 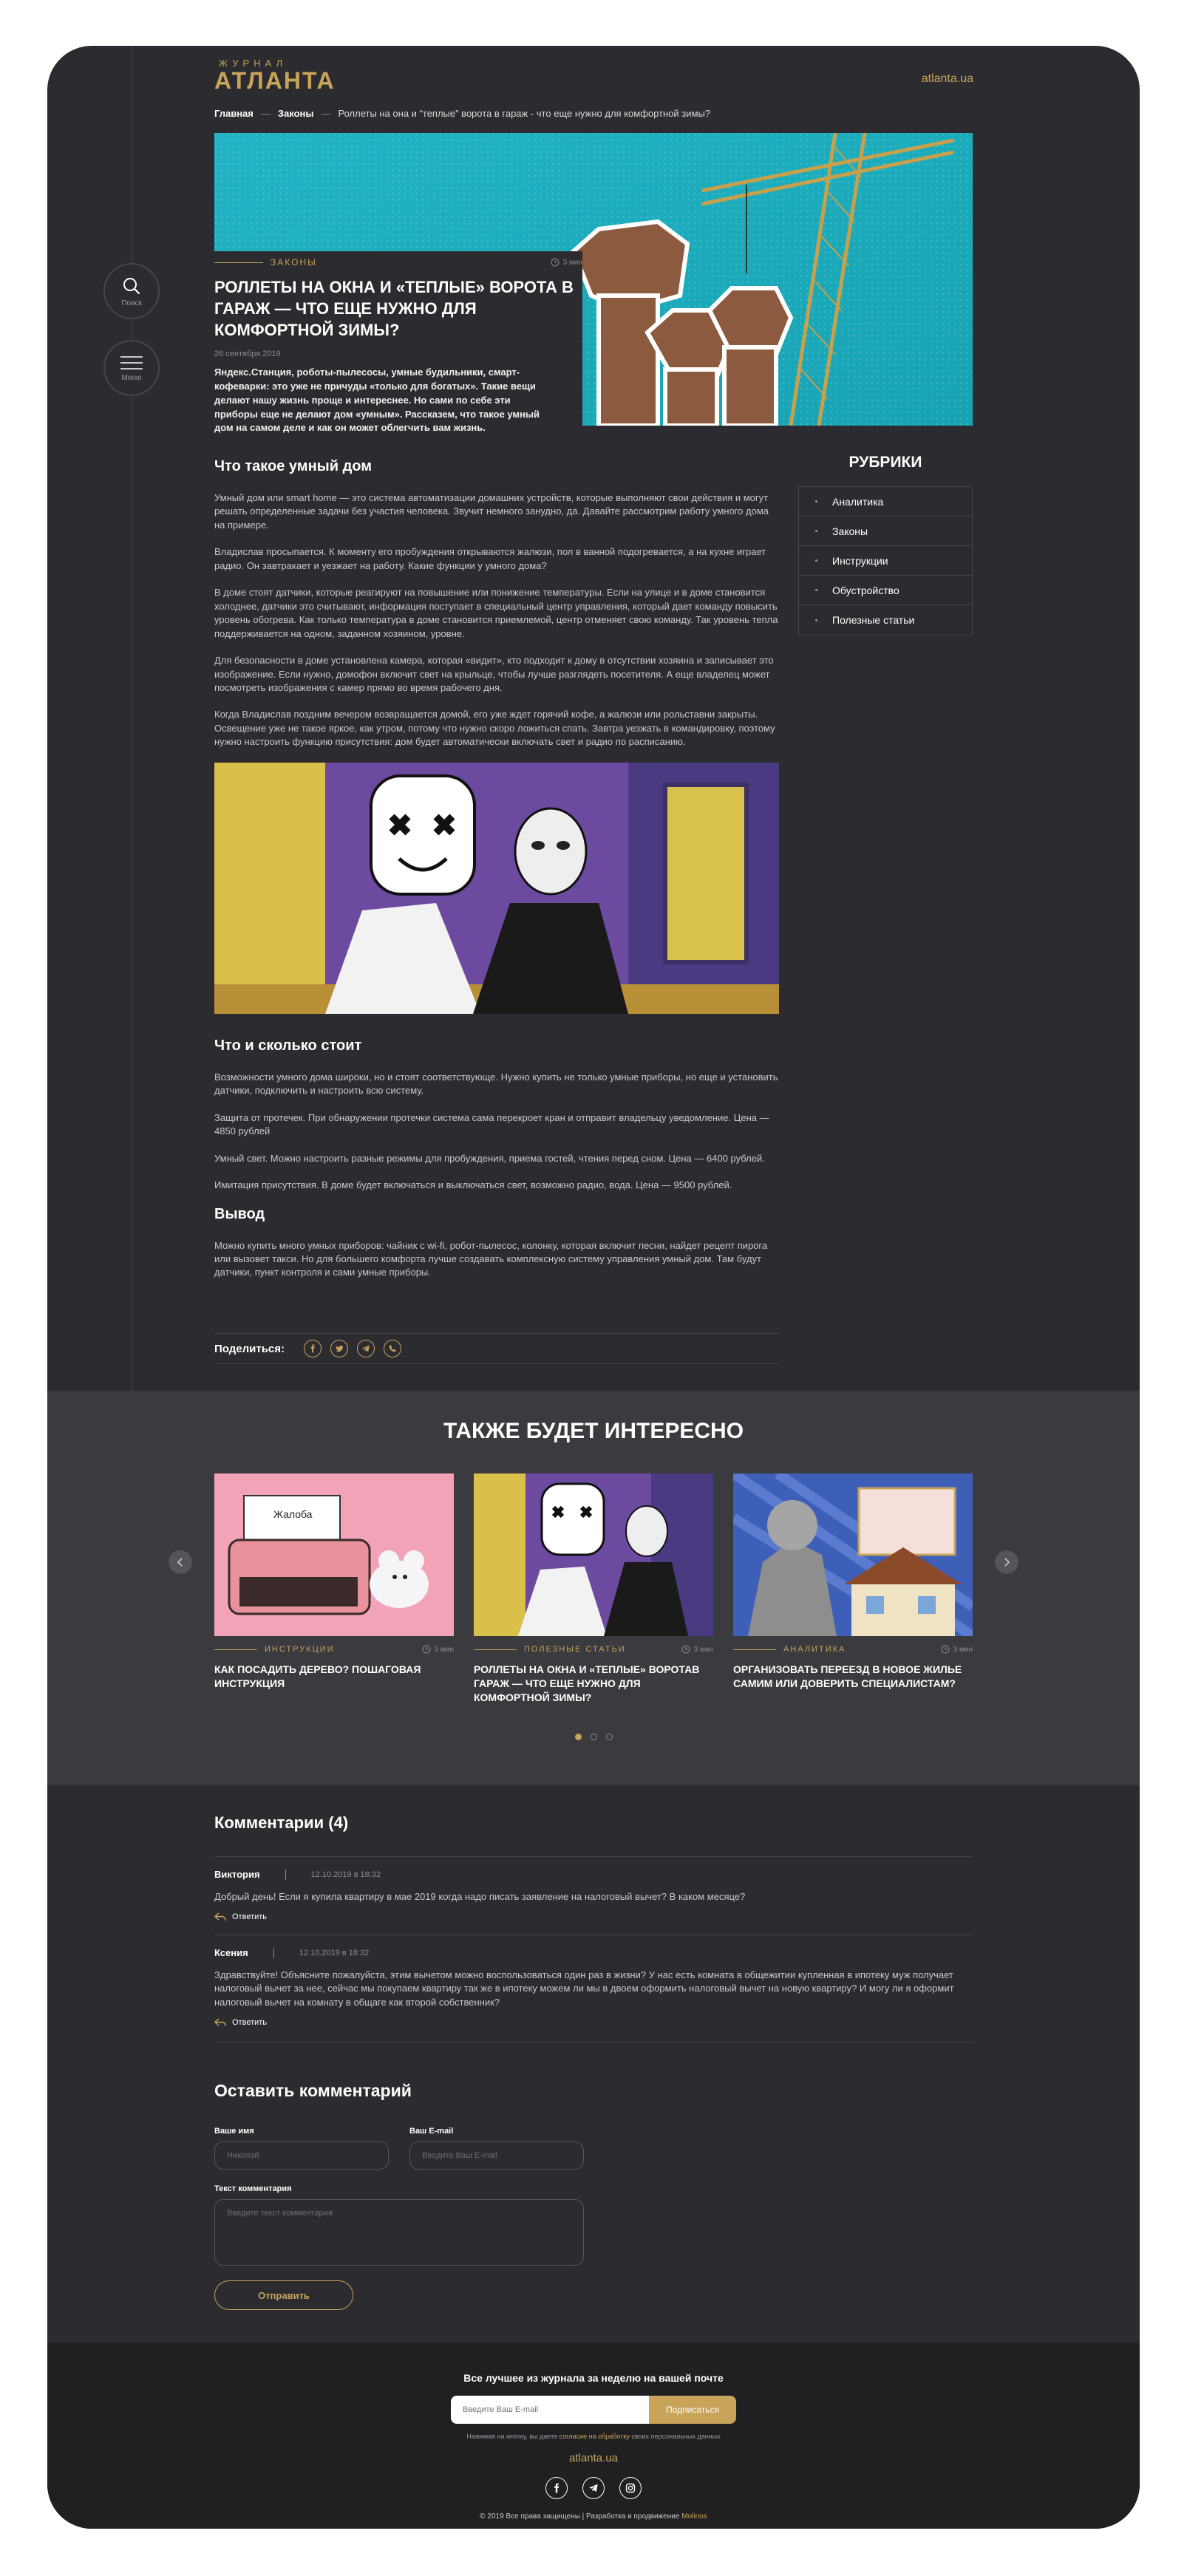 I want to click on subscribe-button: Подписаться, so click(x=692, y=2410).